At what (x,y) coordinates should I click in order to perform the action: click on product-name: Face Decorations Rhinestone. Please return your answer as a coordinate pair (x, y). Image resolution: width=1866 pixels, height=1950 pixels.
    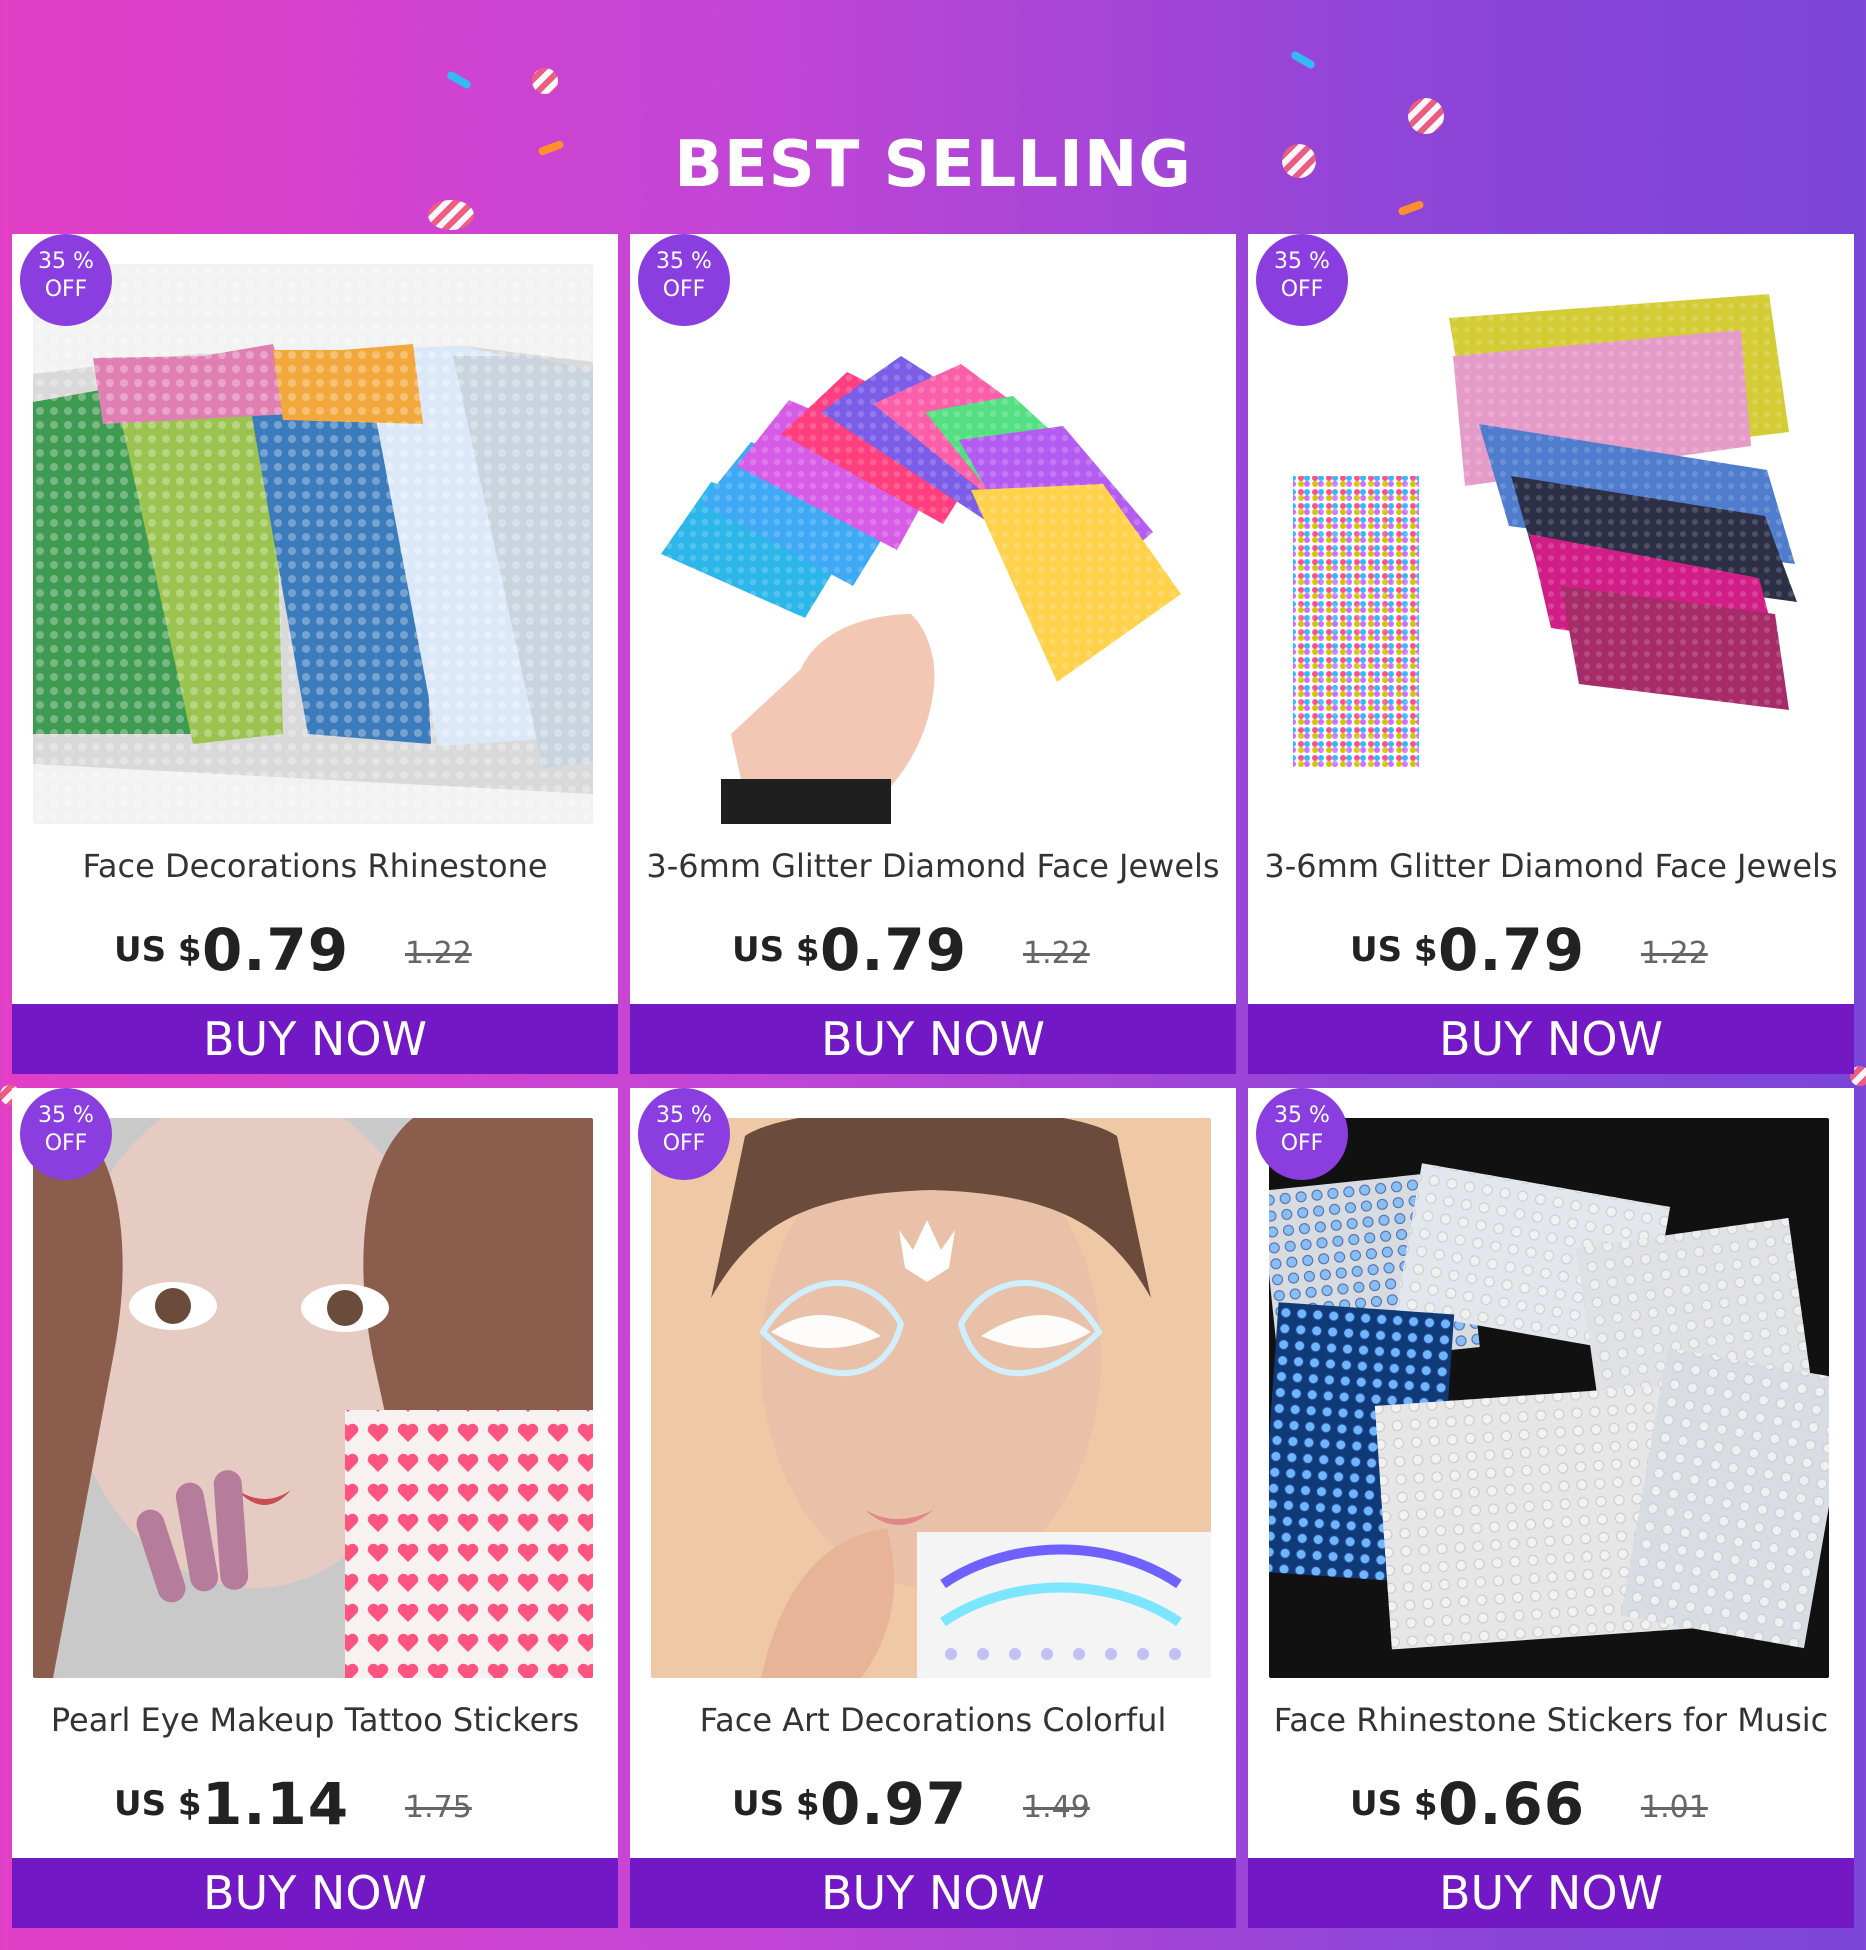
    Looking at the image, I should click on (315, 866).